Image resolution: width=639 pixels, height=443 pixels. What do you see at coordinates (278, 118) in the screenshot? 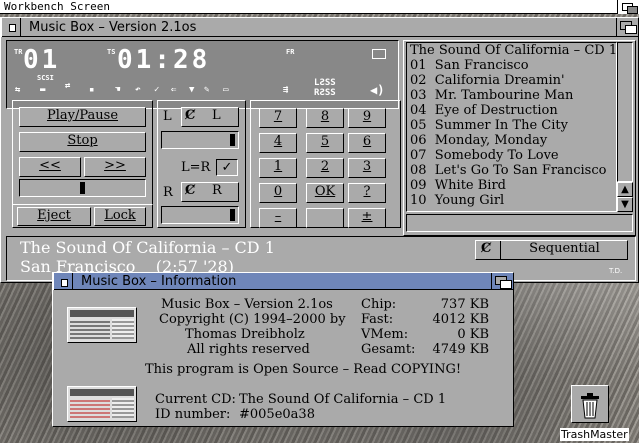
I see `keypad-key: 7` at bounding box center [278, 118].